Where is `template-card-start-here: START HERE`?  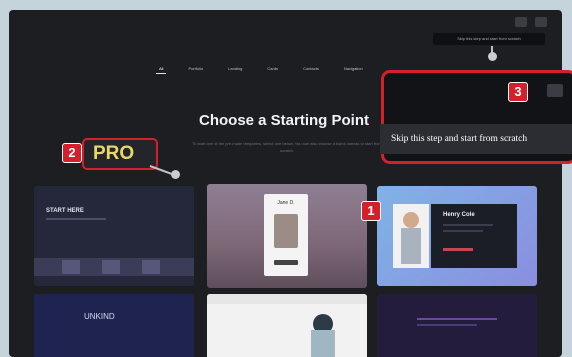 template-card-start-here: START HERE is located at coordinates (114, 236).